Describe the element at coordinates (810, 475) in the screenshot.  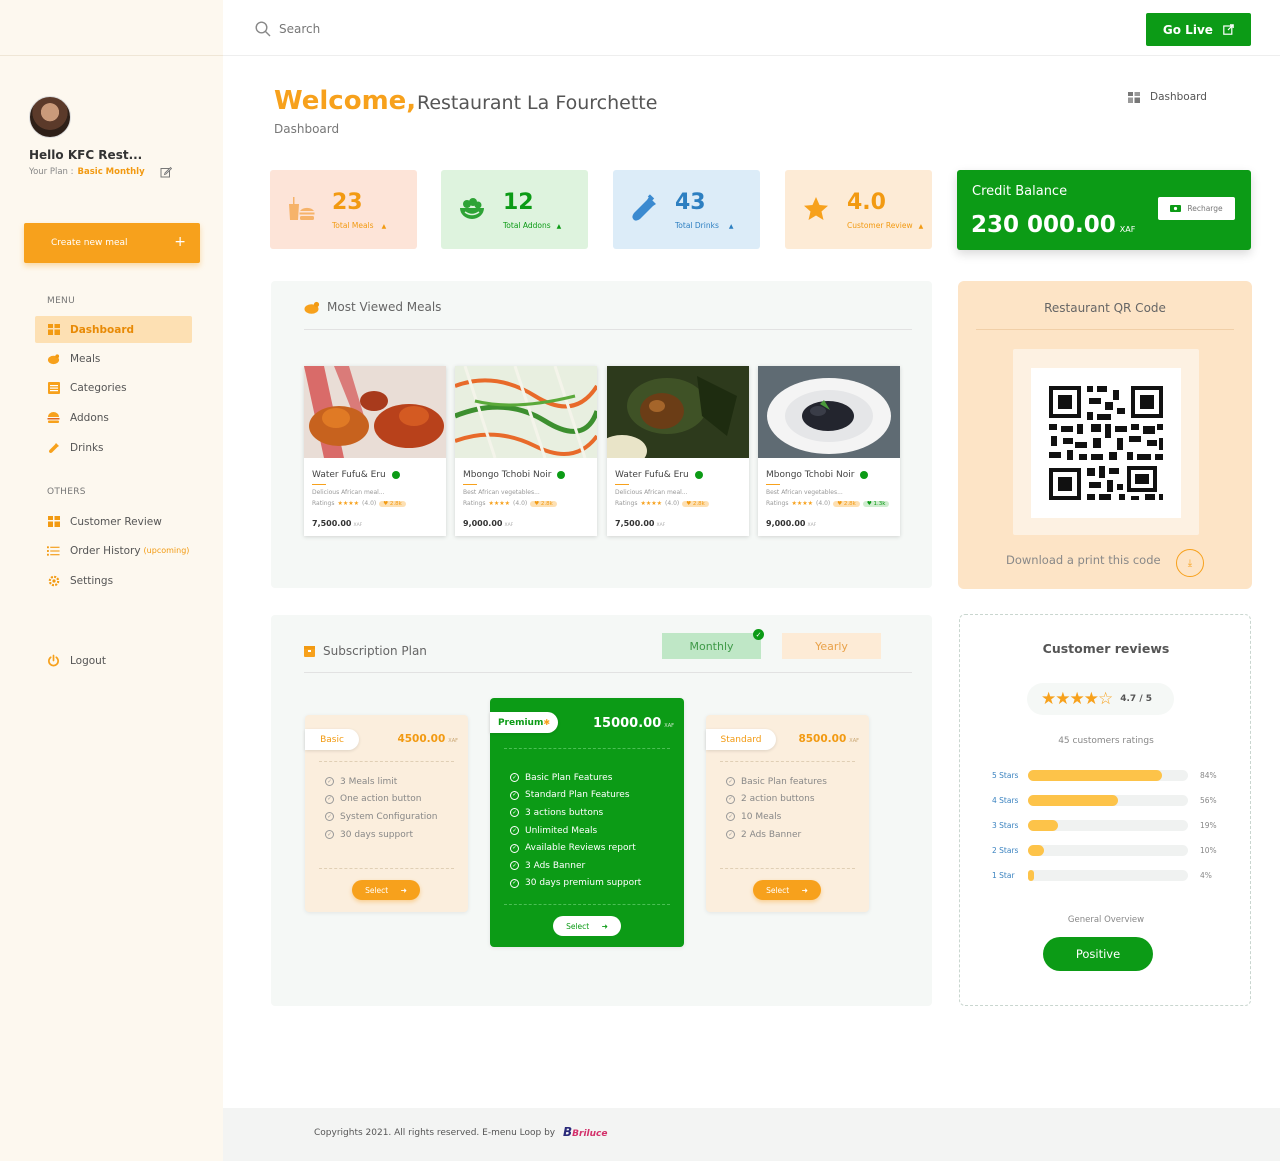
I see `meal-name-text: Mbongo Tchobi Noir` at that location.